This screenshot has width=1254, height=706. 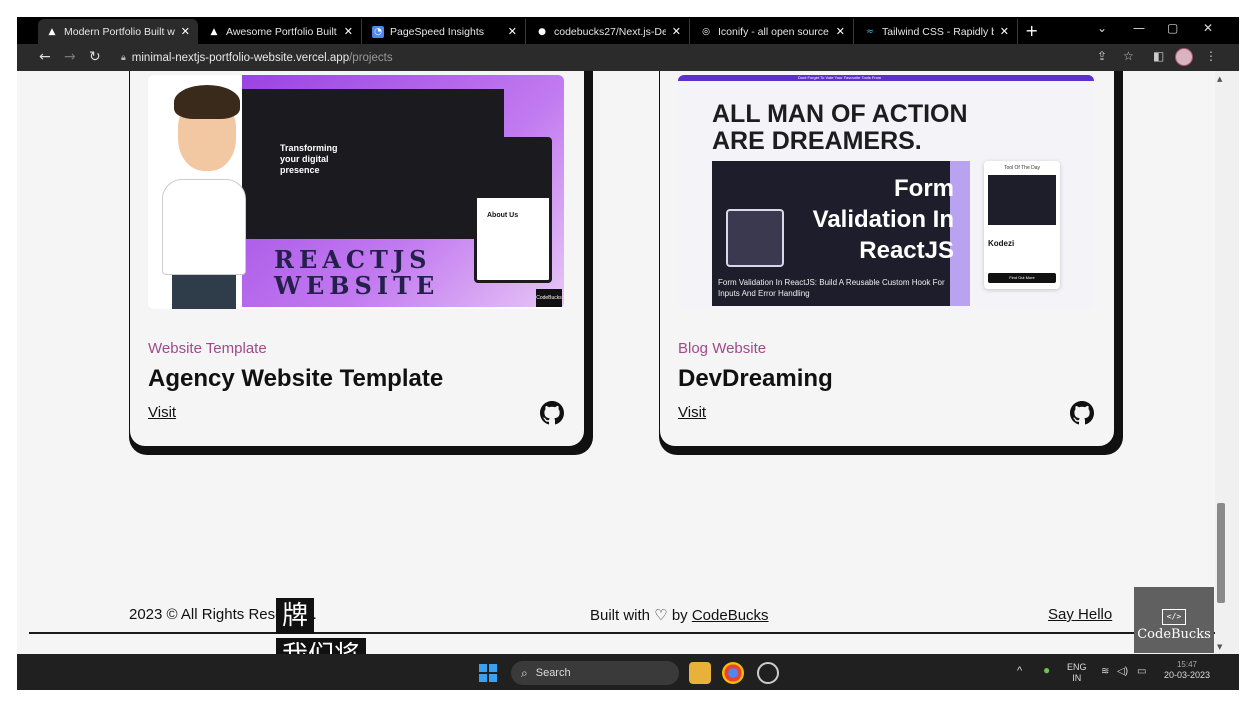 I want to click on codebucks-link: CodeBucks, so click(x=730, y=615).